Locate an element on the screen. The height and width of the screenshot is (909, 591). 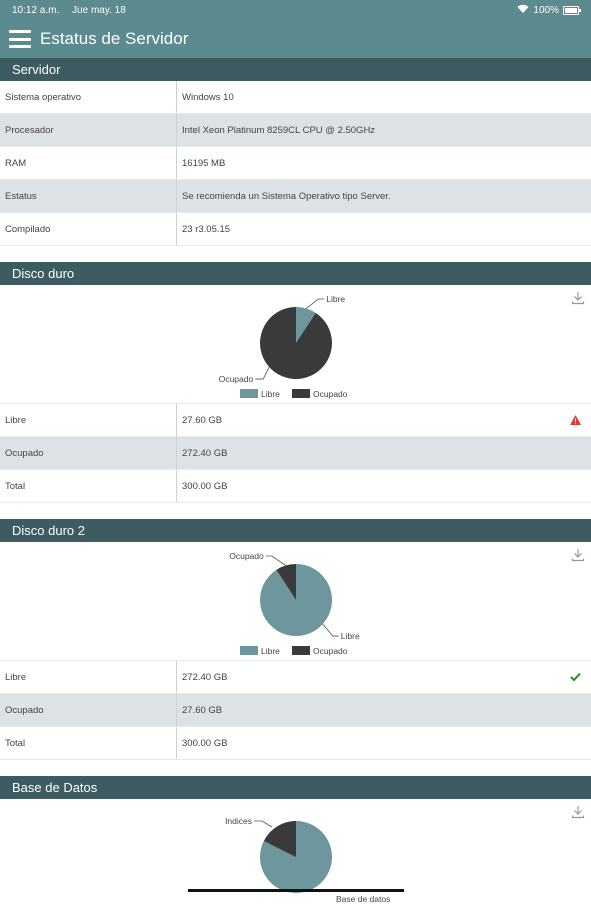
wifi-icon is located at coordinates (523, 10).